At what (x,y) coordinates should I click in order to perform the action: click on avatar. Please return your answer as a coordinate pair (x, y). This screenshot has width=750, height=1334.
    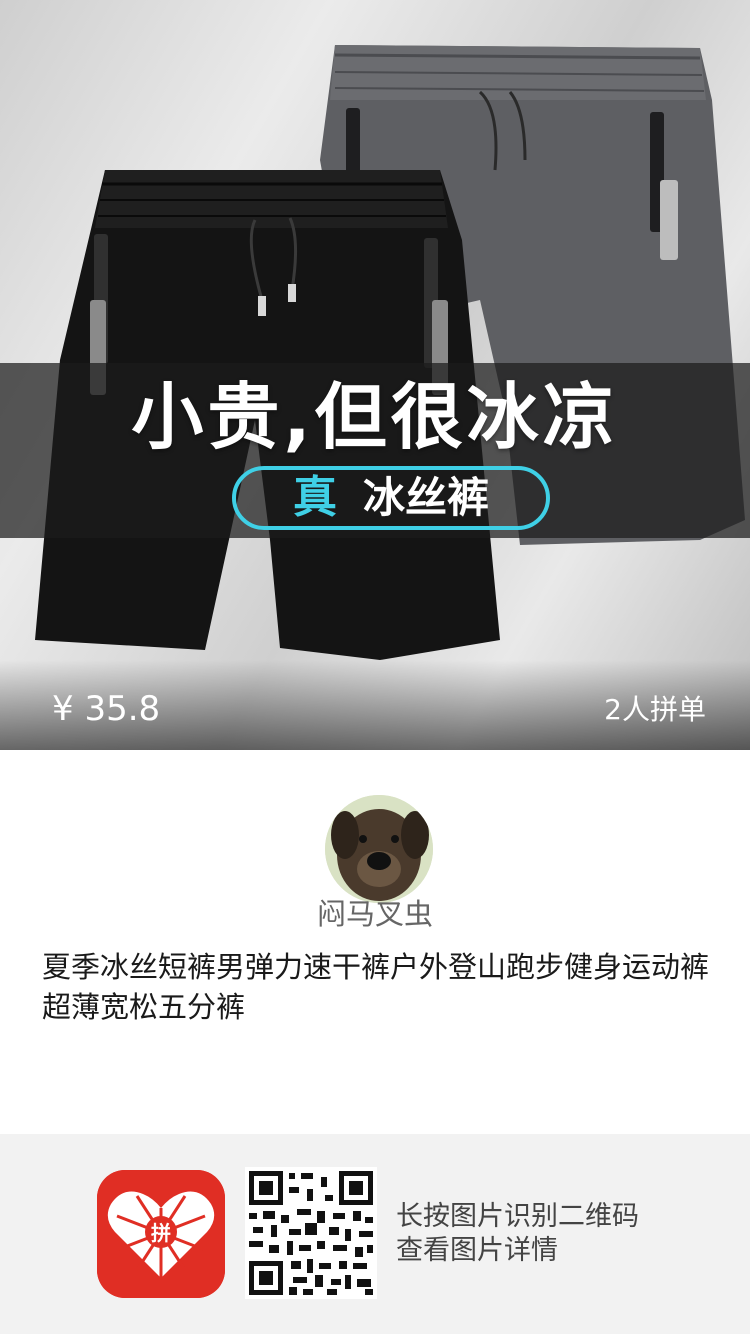
    Looking at the image, I should click on (379, 849).